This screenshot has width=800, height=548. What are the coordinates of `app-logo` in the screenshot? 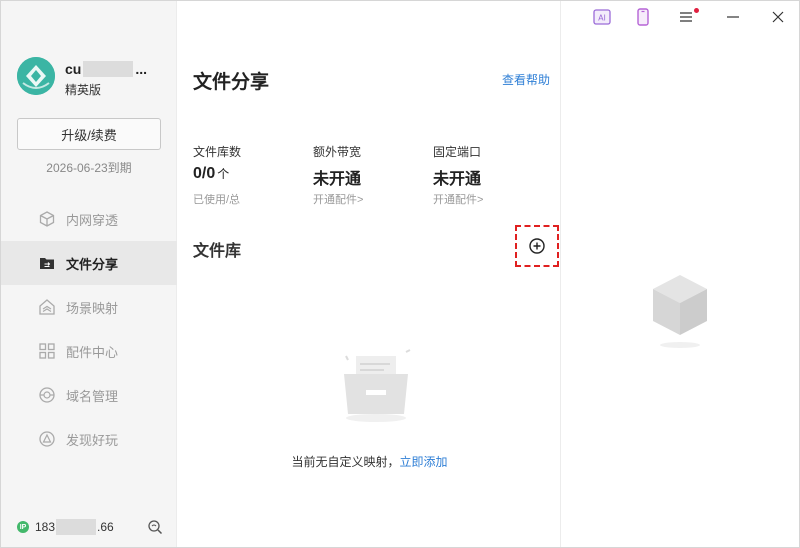 It's located at (36, 76).